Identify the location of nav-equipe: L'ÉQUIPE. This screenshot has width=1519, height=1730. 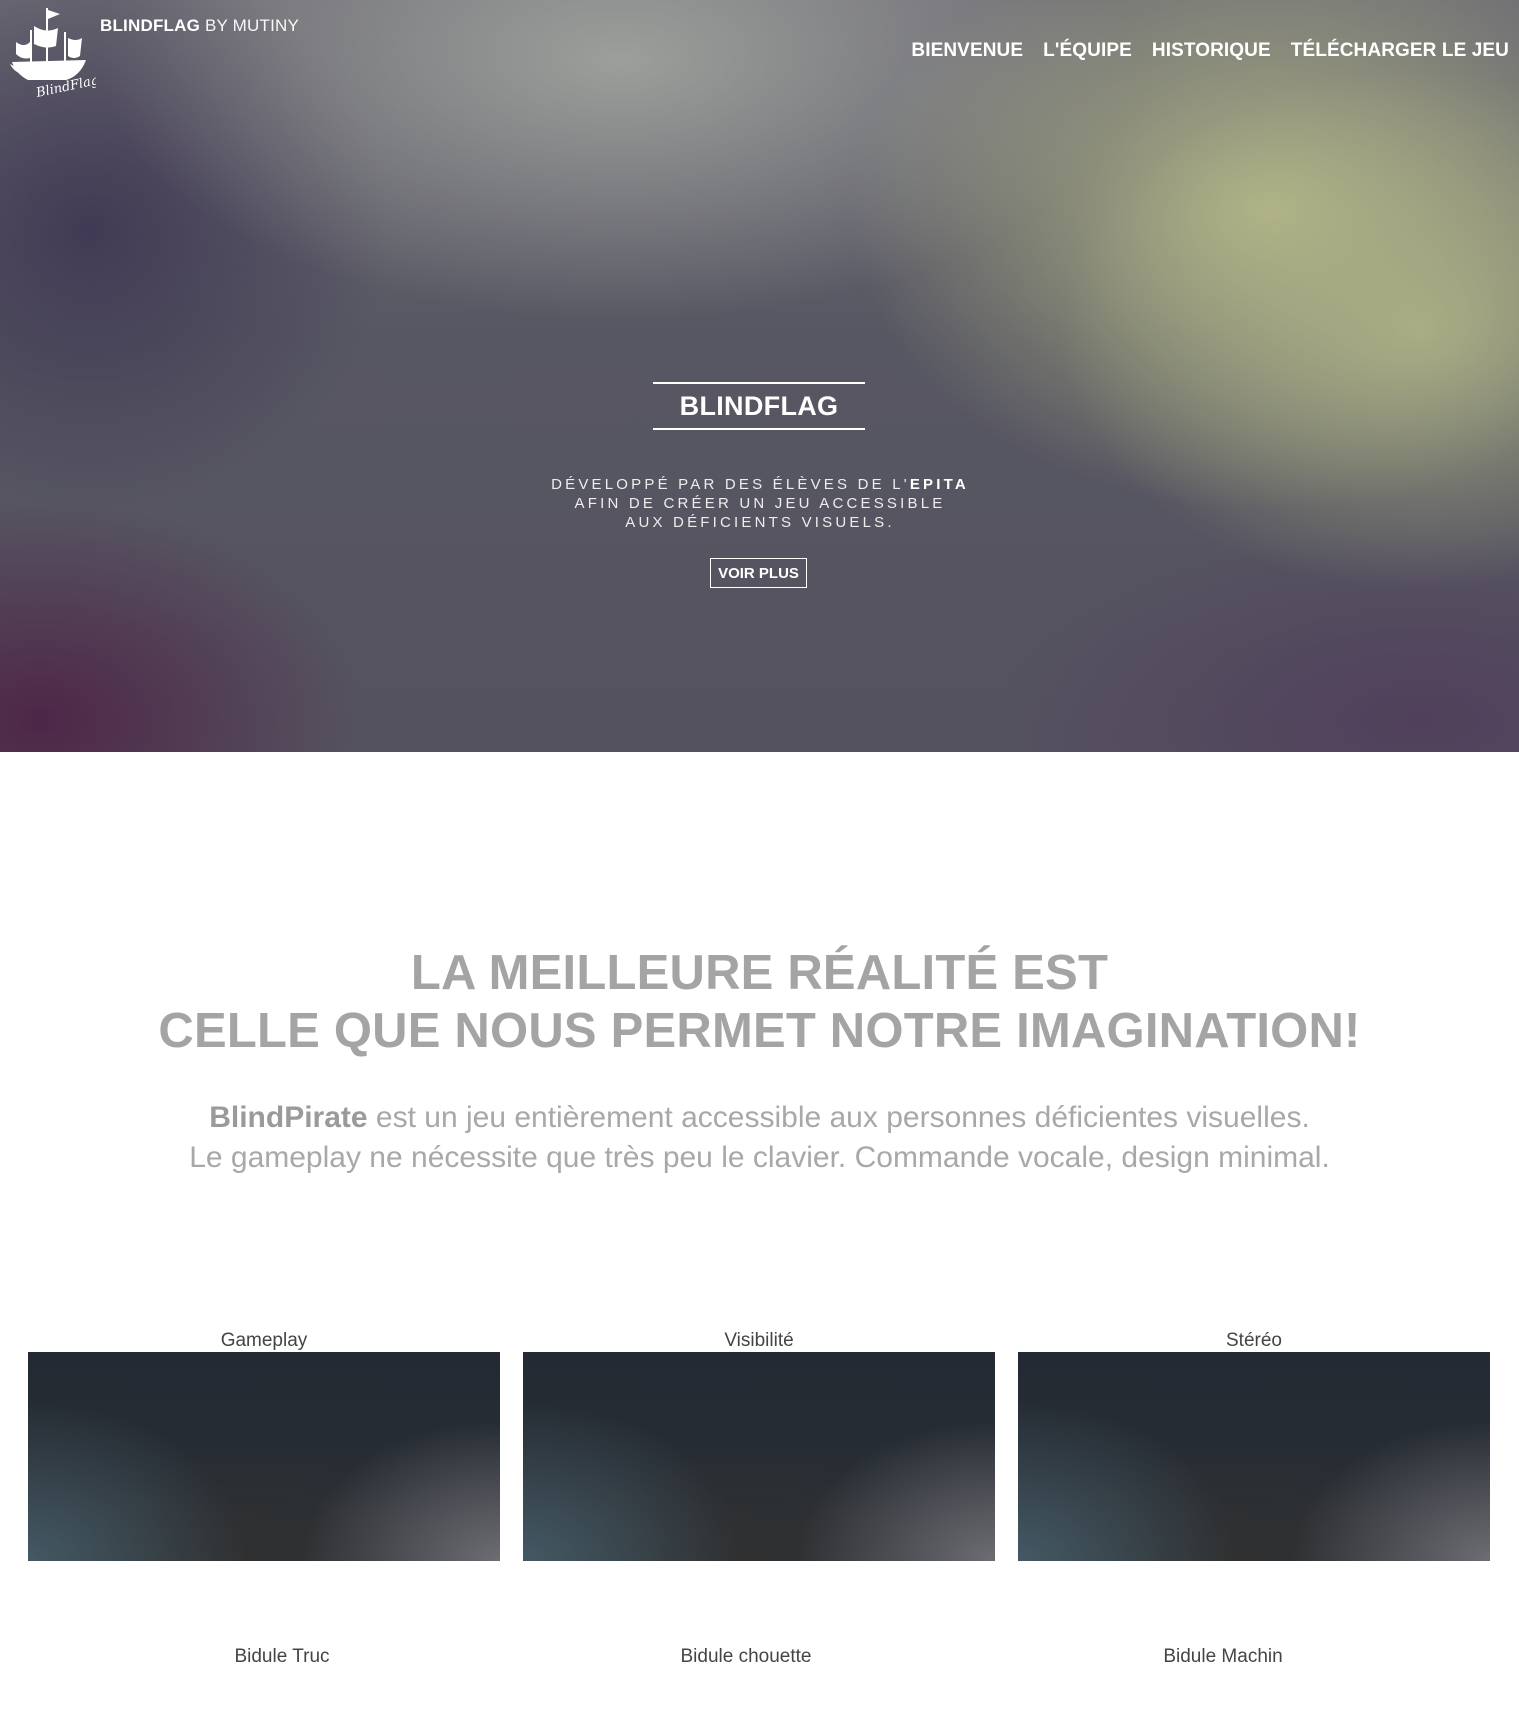
(1087, 51).